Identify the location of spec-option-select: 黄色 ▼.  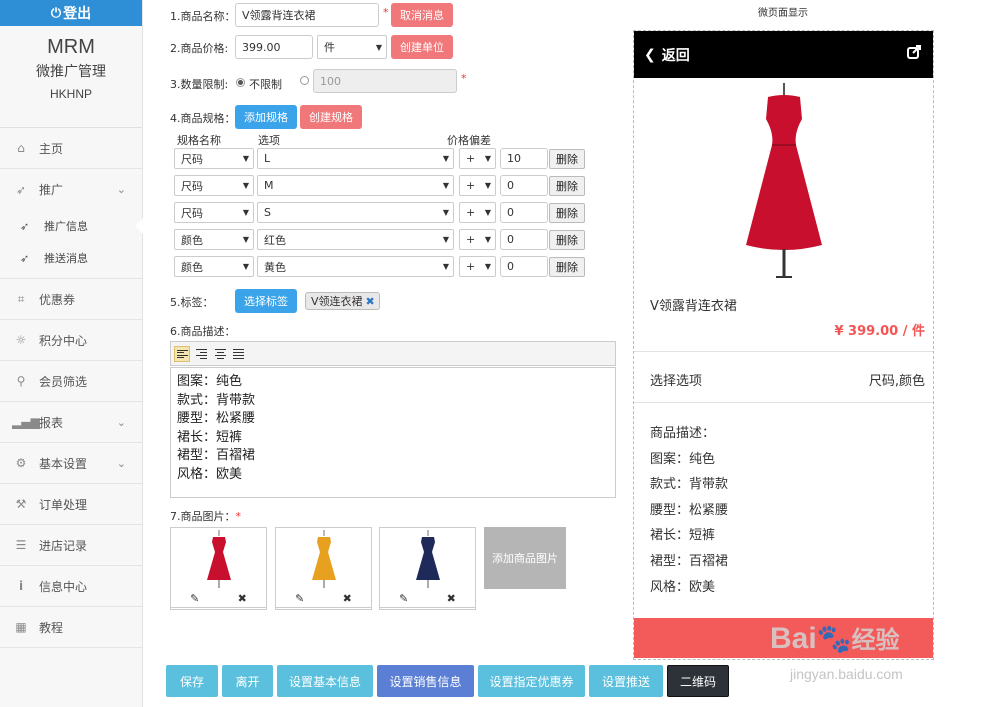
(355, 266).